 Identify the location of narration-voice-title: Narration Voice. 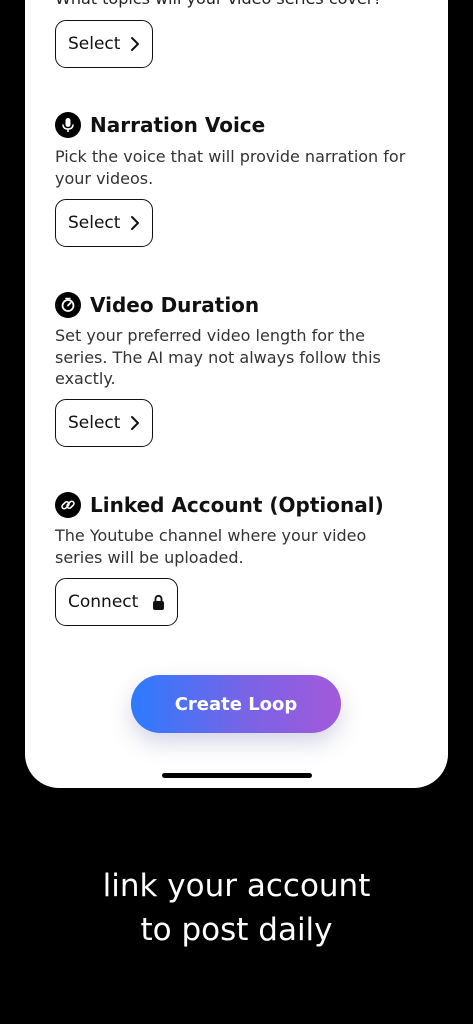
(160, 125).